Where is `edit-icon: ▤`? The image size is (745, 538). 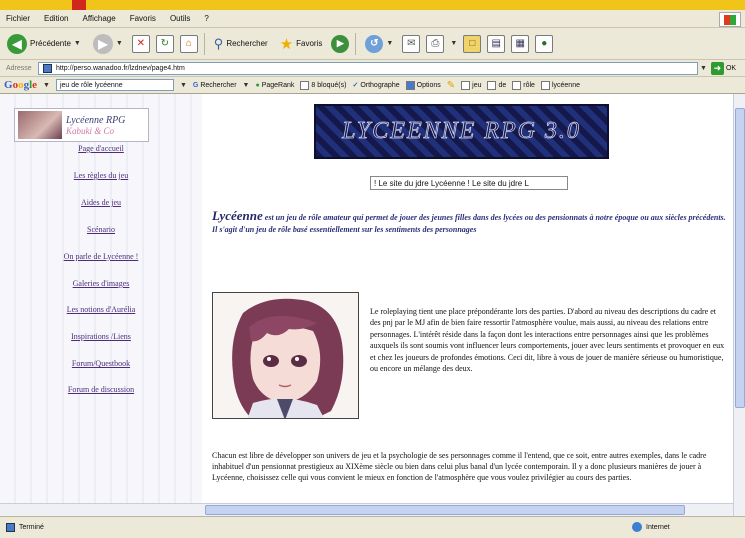 edit-icon: ▤ is located at coordinates (496, 43).